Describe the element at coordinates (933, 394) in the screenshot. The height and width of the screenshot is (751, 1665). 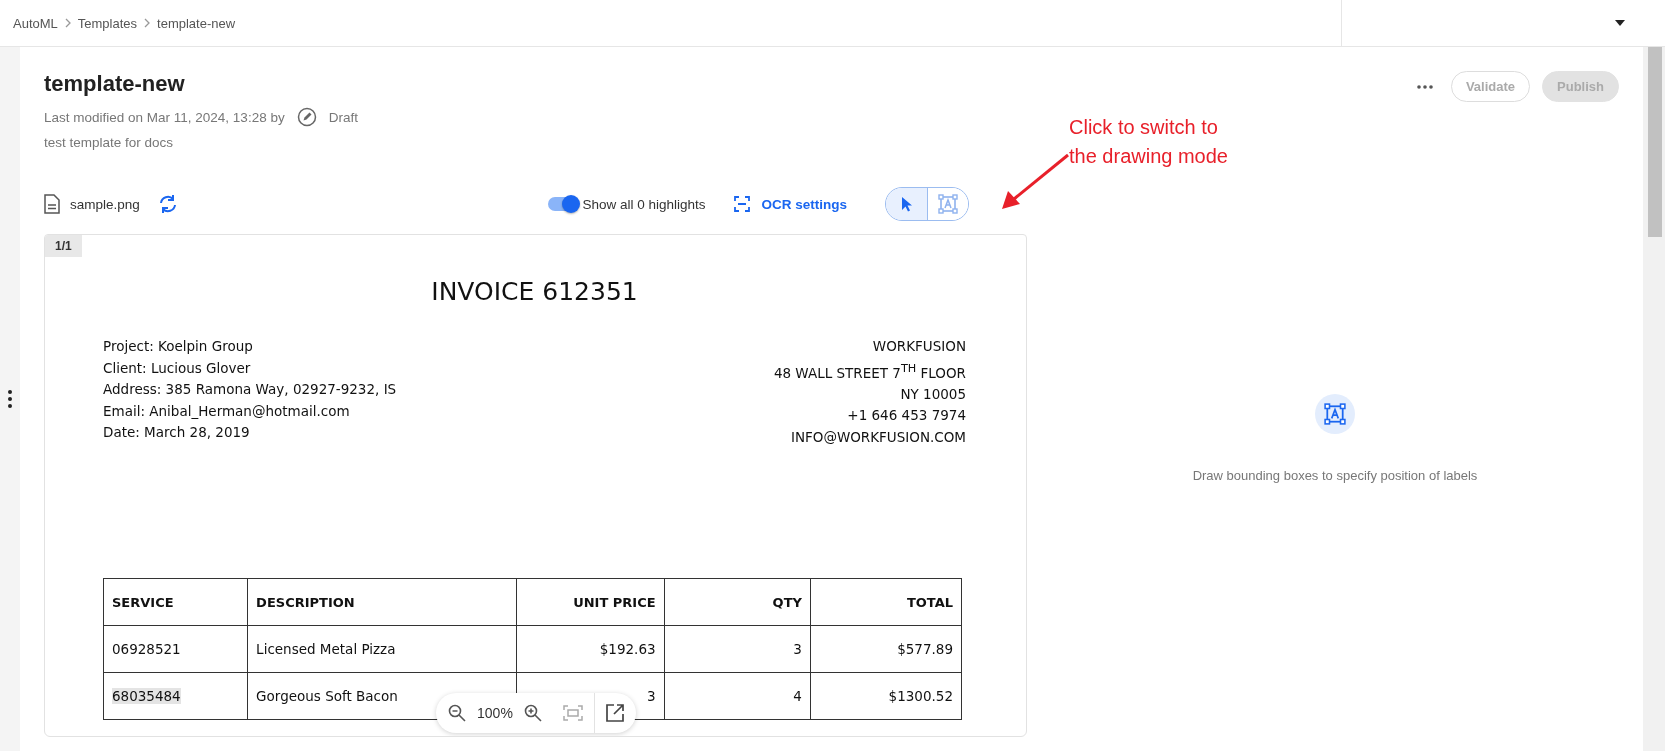
I see `invoice-line: NY 10005` at that location.